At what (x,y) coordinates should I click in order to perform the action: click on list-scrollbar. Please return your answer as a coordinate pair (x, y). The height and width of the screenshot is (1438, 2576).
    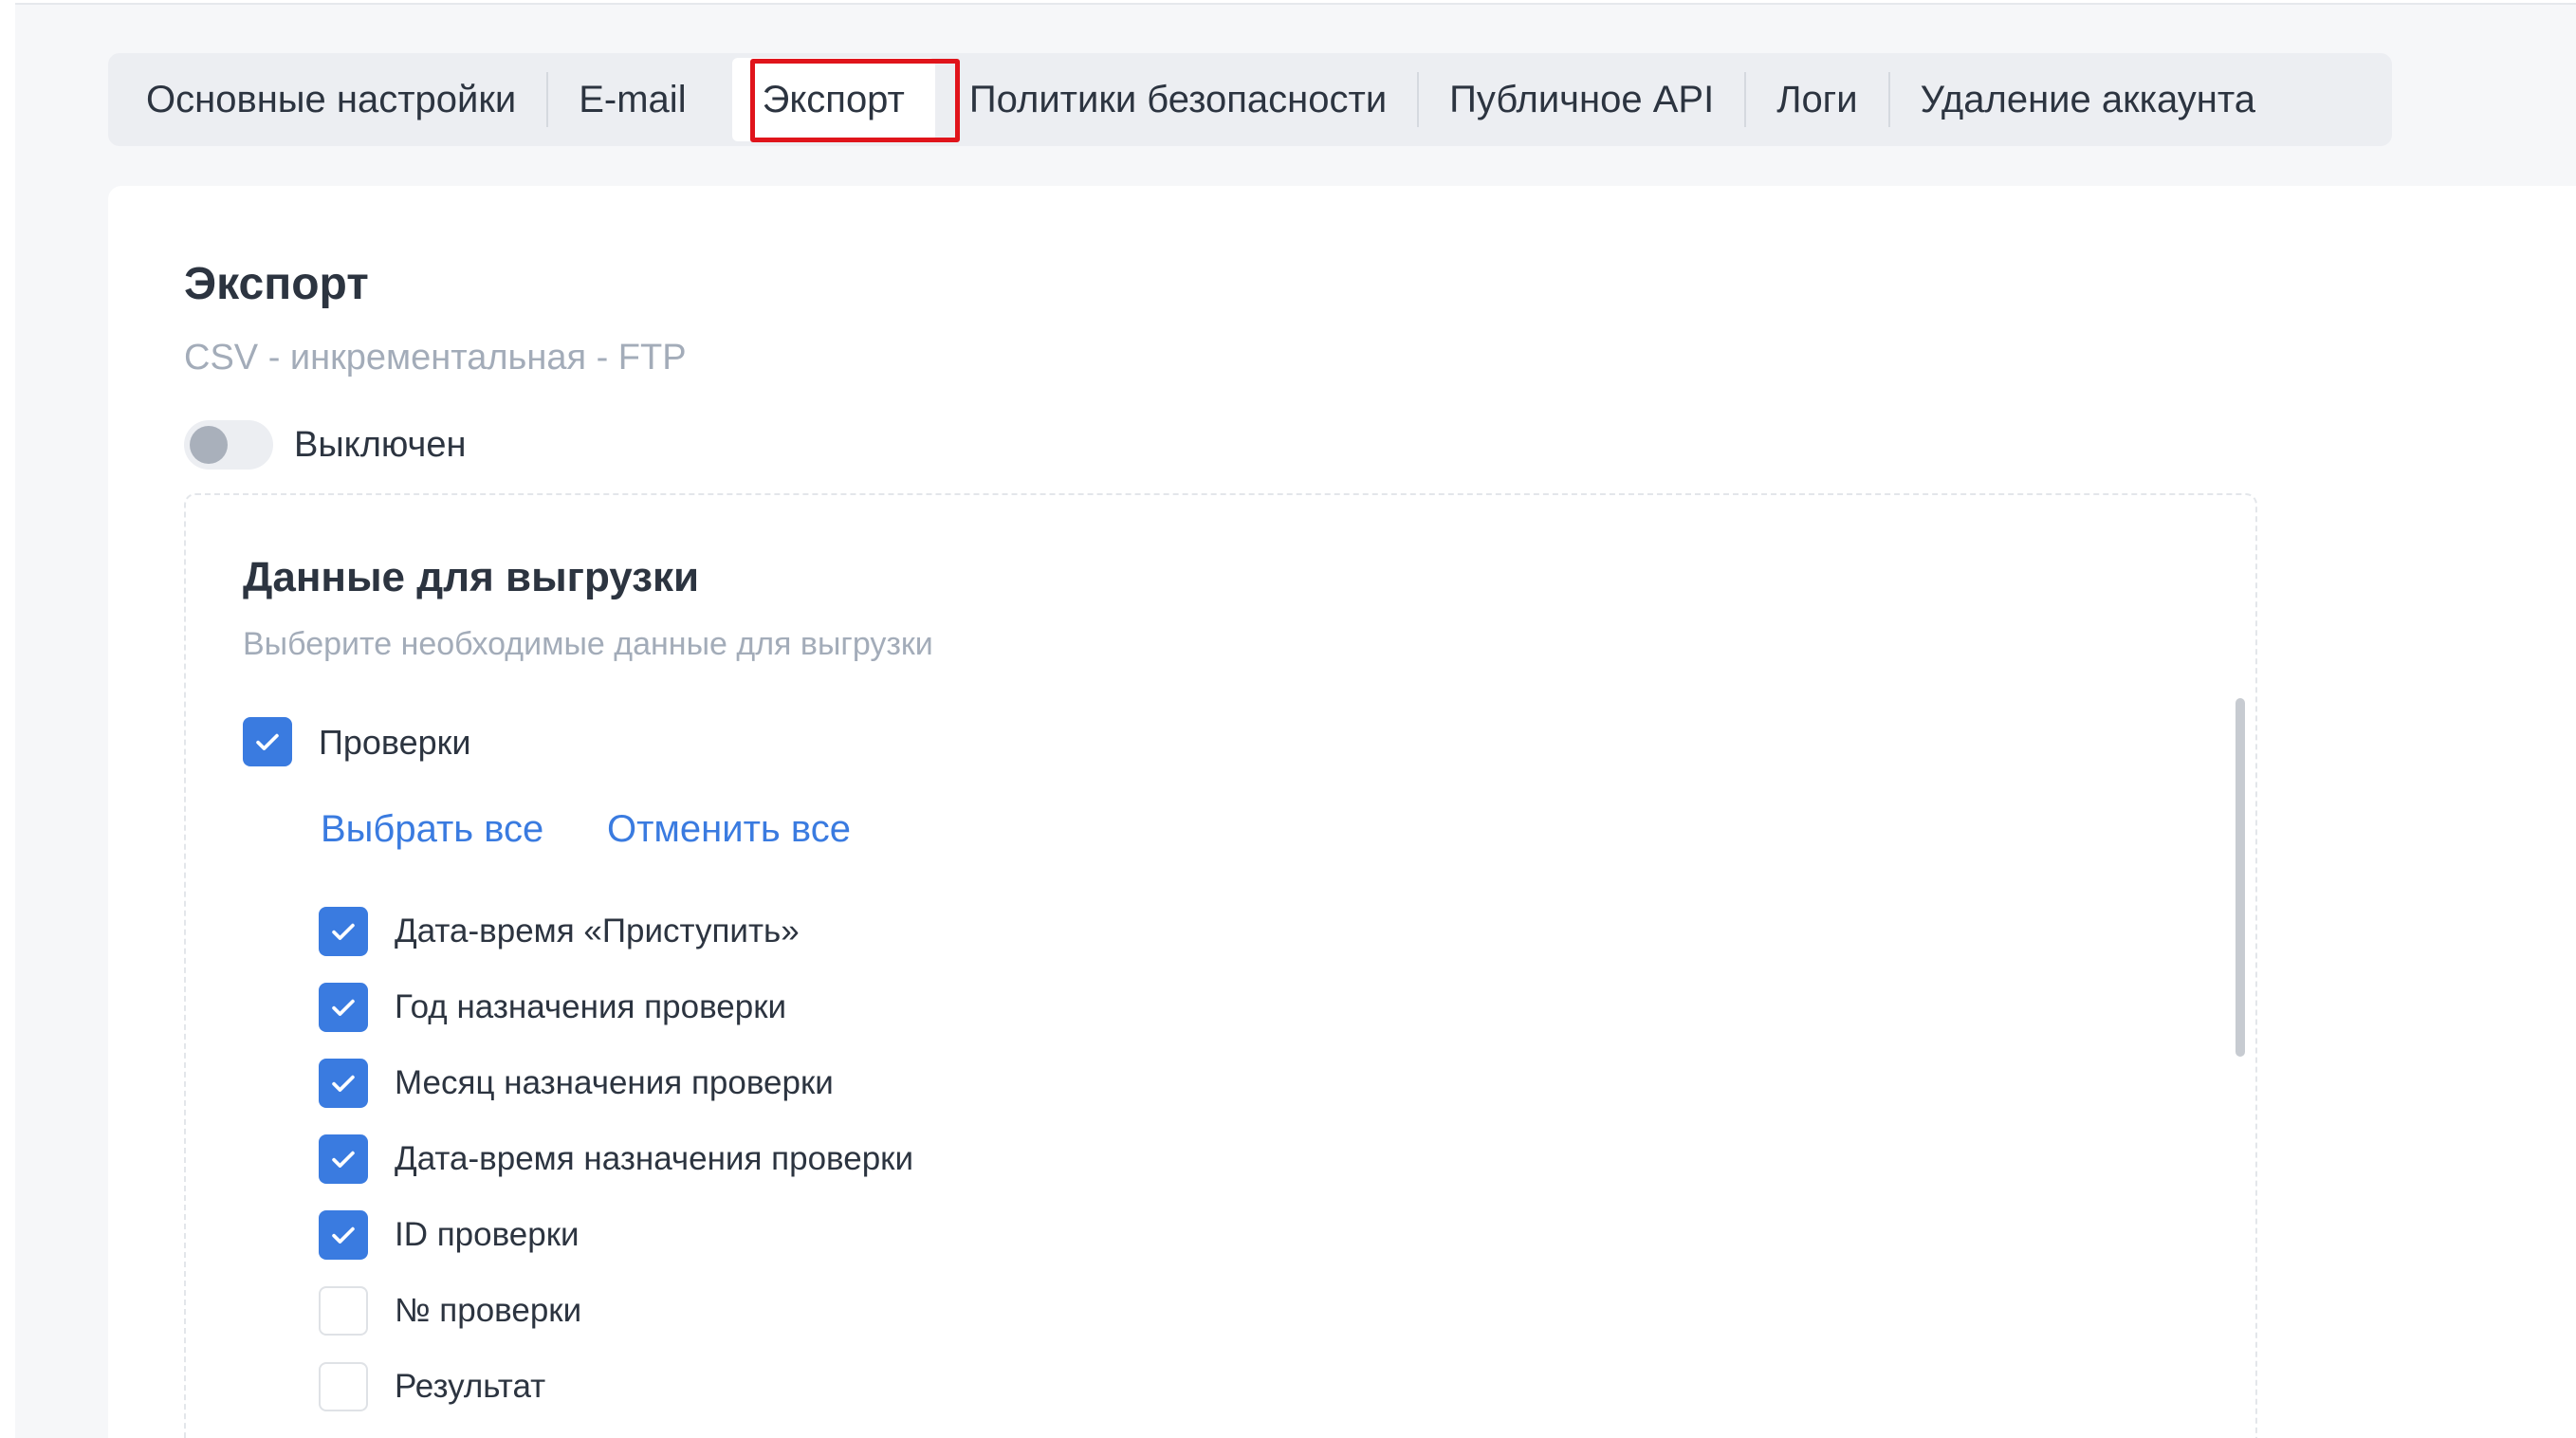
    Looking at the image, I should click on (2240, 877).